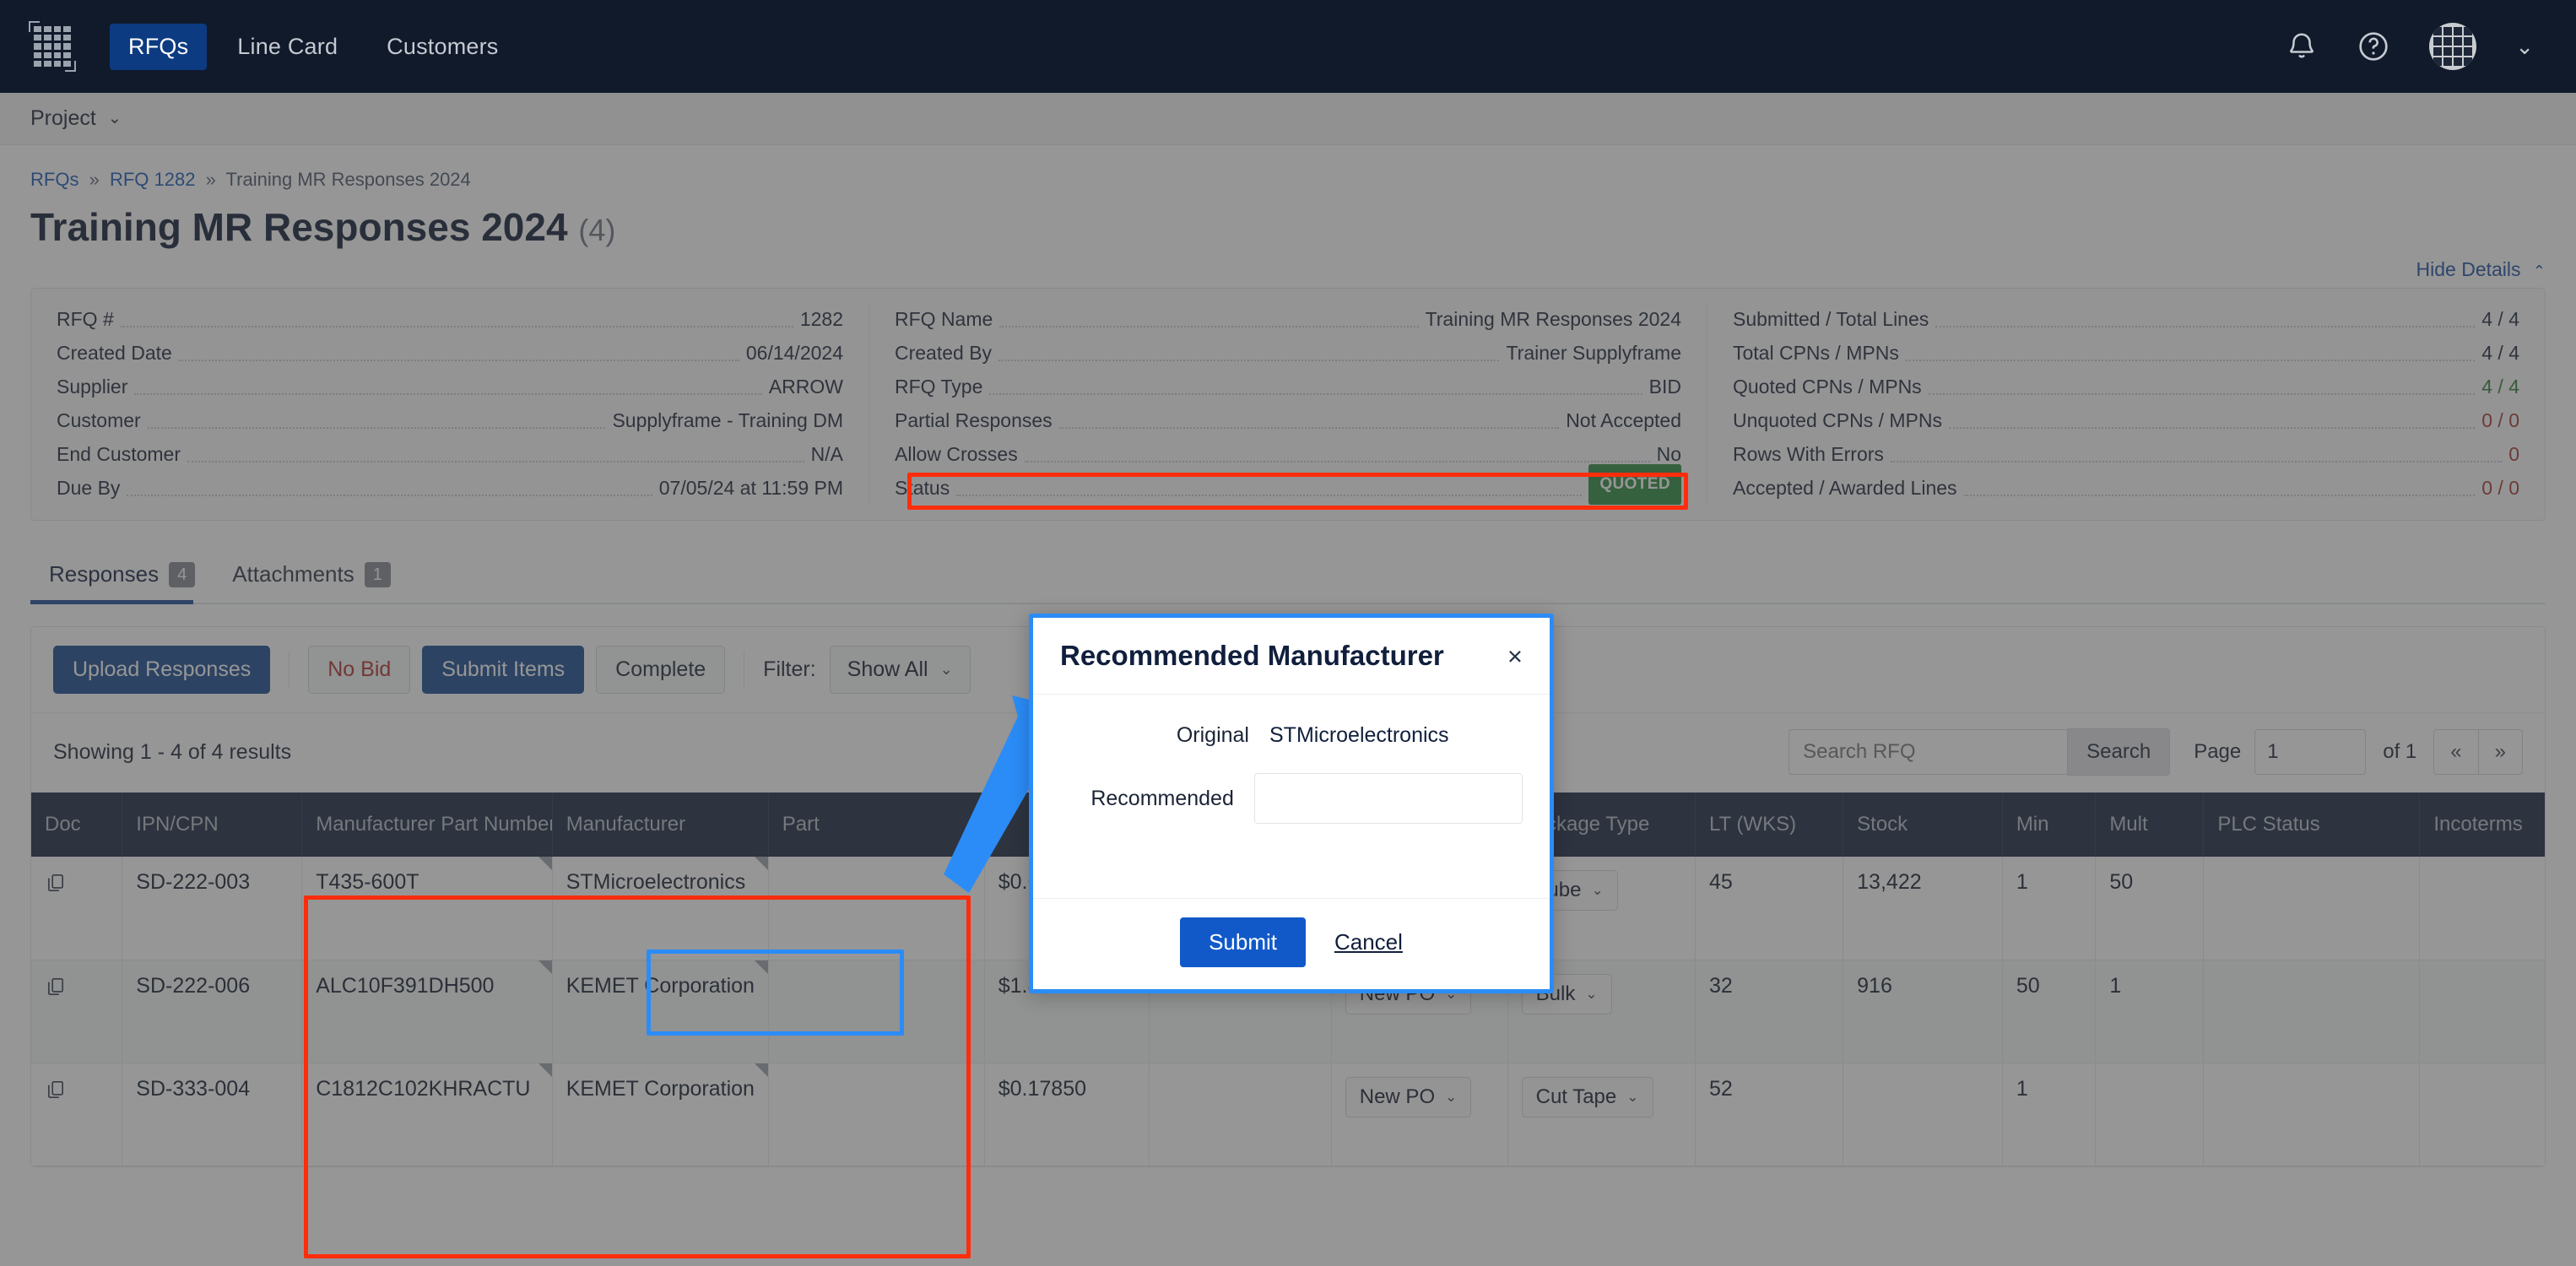  What do you see at coordinates (1769, 1011) in the screenshot?
I see `cell-lt-wks: 32` at bounding box center [1769, 1011].